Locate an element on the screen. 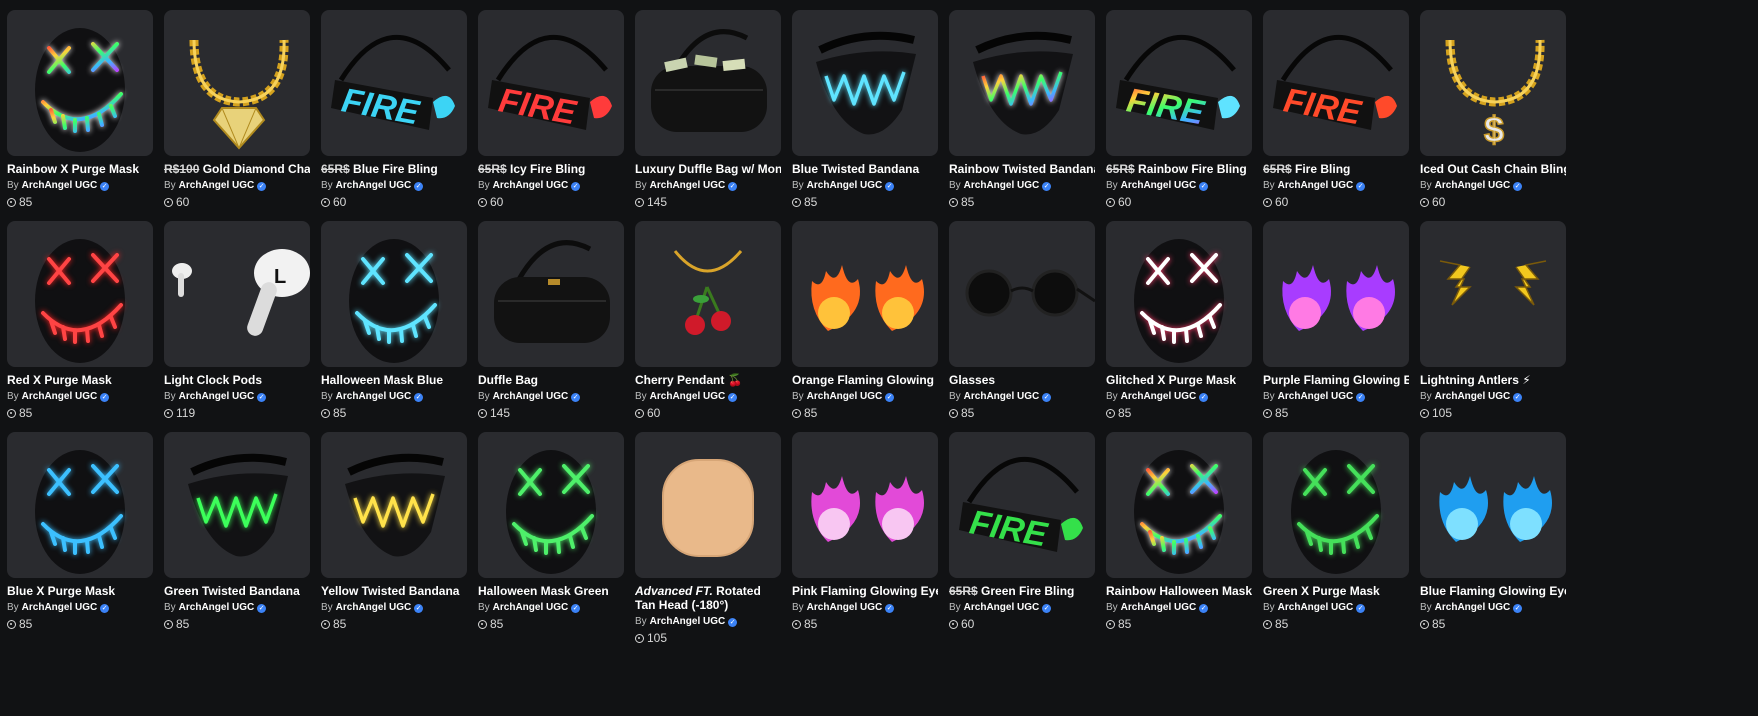  catalog-item-card: Glasses By ArchAngel UGC ✓ 85 is located at coordinates (1022, 326).